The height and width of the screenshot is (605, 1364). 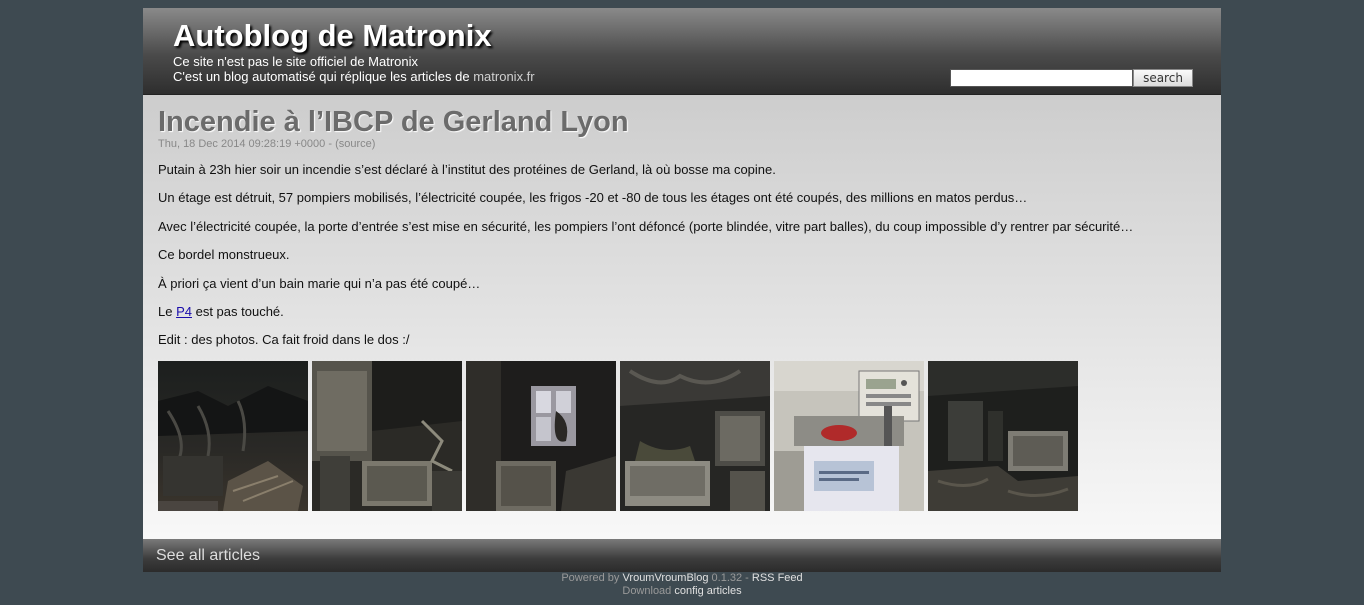 I want to click on download-label: Download, so click(x=648, y=591).